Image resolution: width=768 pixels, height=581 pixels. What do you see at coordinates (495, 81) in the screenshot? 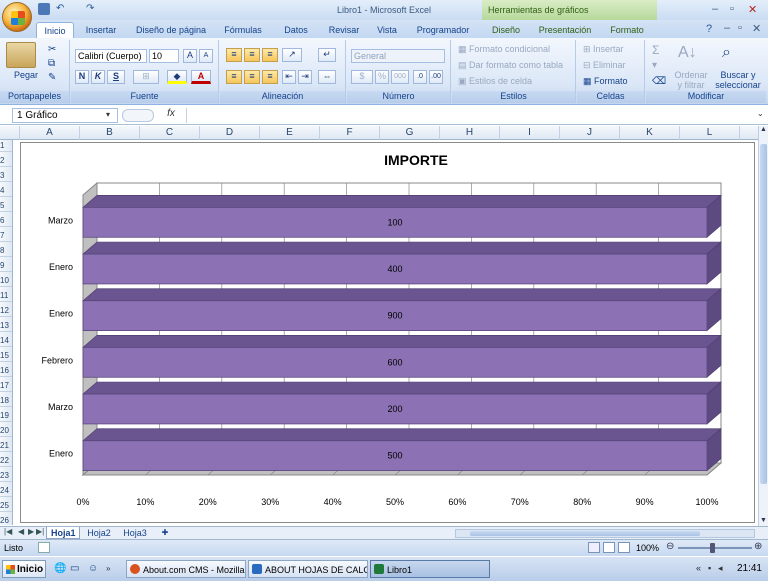
I see `cell-styles-button: ▣ Estilos de celda` at bounding box center [495, 81].